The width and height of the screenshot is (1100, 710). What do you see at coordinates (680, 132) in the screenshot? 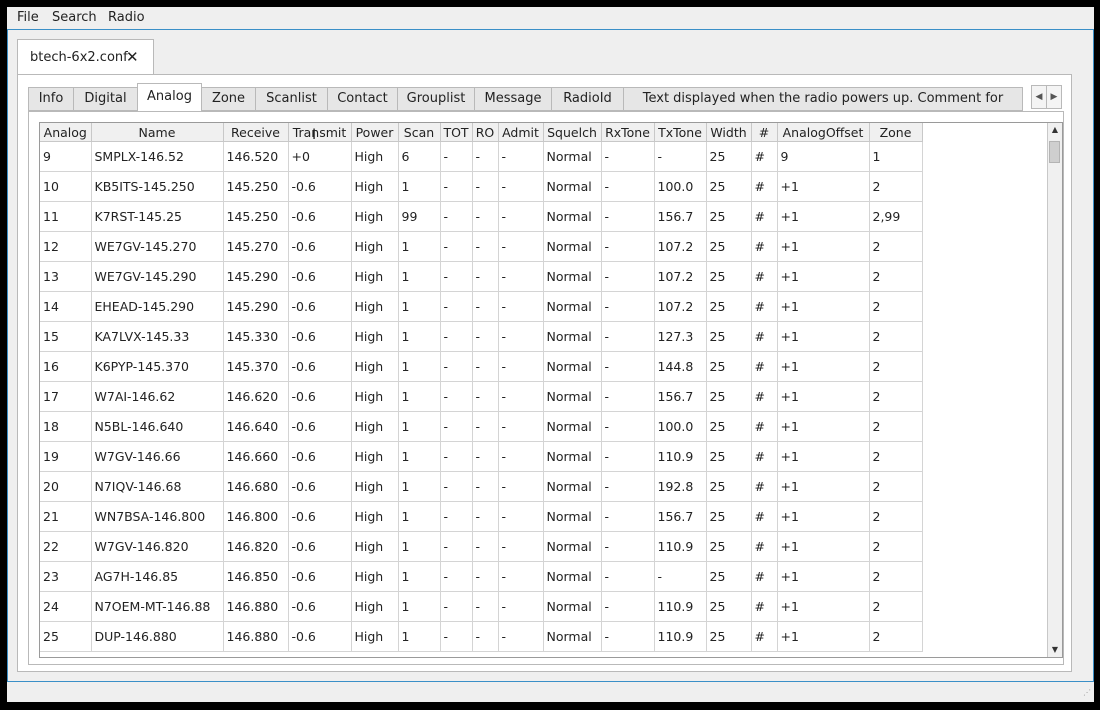
I see `column-header: TxTone` at bounding box center [680, 132].